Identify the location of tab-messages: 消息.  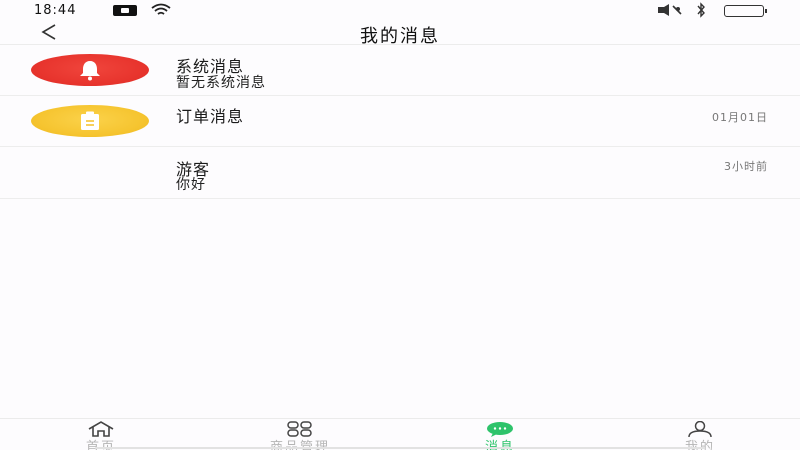
(500, 434).